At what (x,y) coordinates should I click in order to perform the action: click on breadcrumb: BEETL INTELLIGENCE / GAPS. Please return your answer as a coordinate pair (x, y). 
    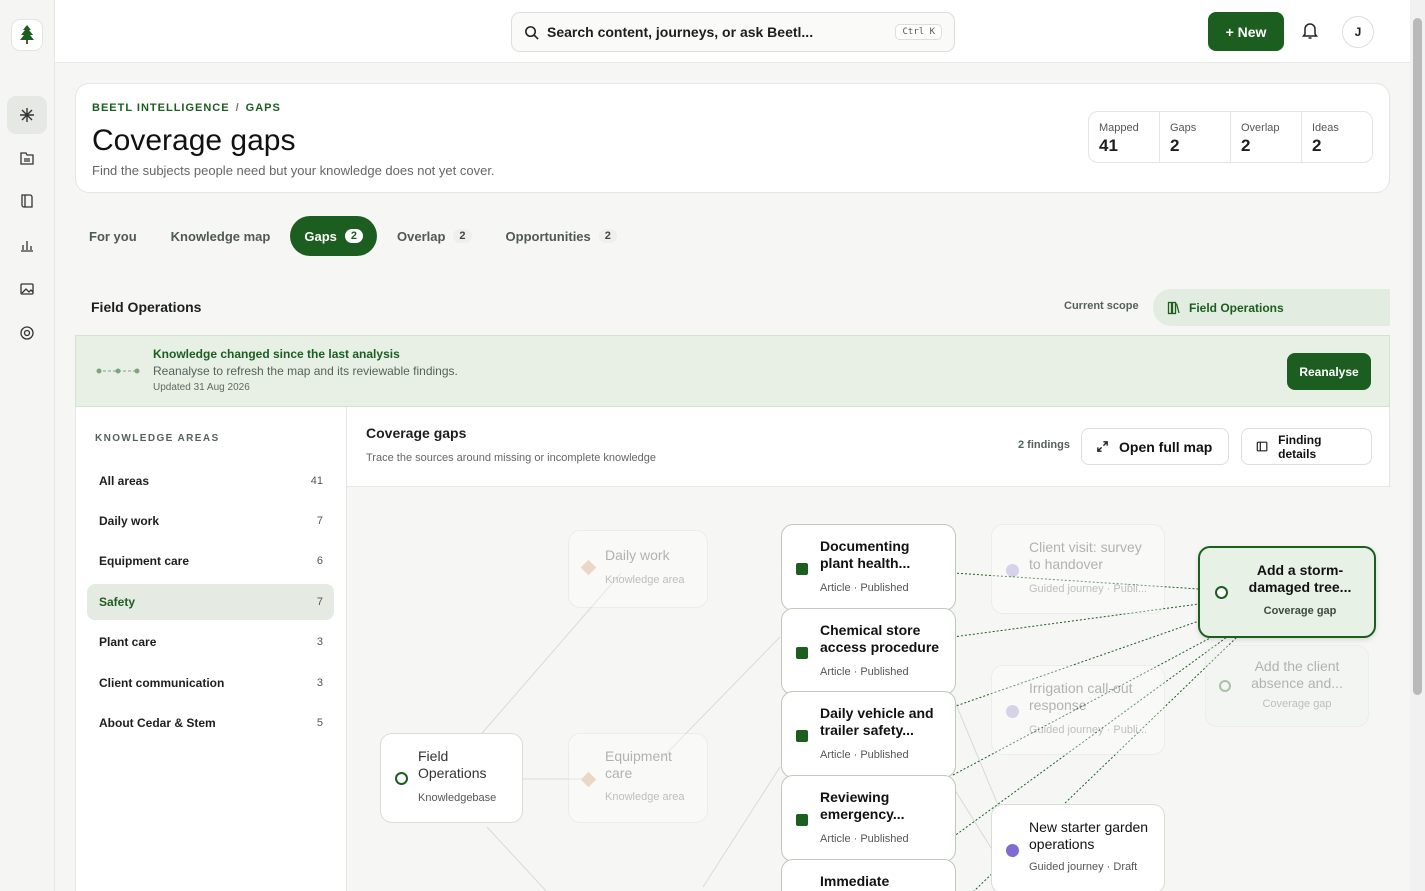
    Looking at the image, I should click on (186, 108).